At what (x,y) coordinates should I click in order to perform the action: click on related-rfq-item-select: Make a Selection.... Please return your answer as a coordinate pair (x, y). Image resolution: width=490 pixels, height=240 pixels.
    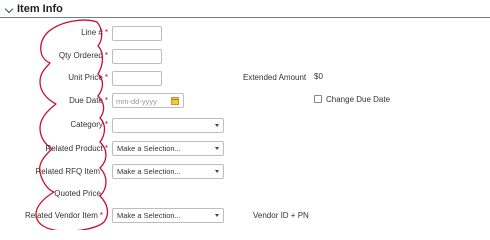
    Looking at the image, I should click on (168, 171).